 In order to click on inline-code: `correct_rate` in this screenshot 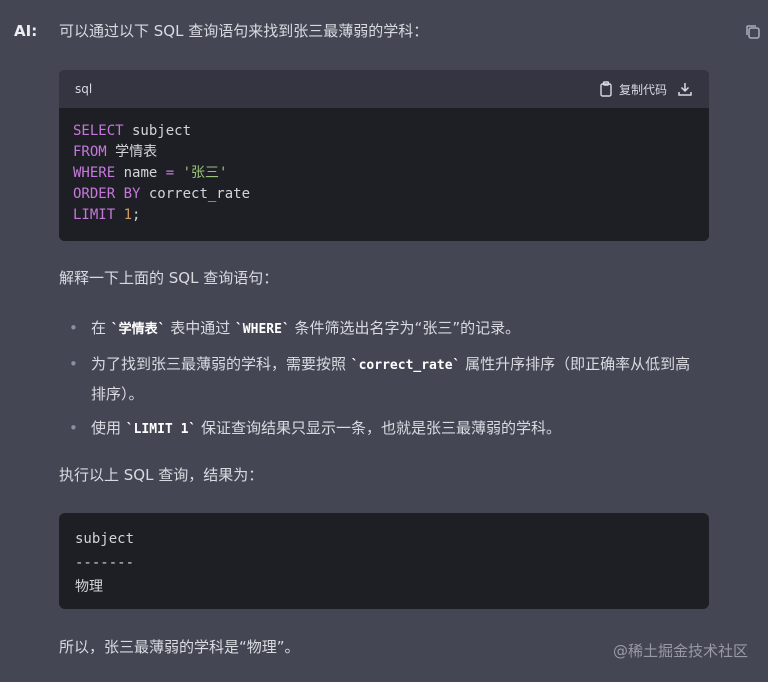, I will do `click(405, 365)`.